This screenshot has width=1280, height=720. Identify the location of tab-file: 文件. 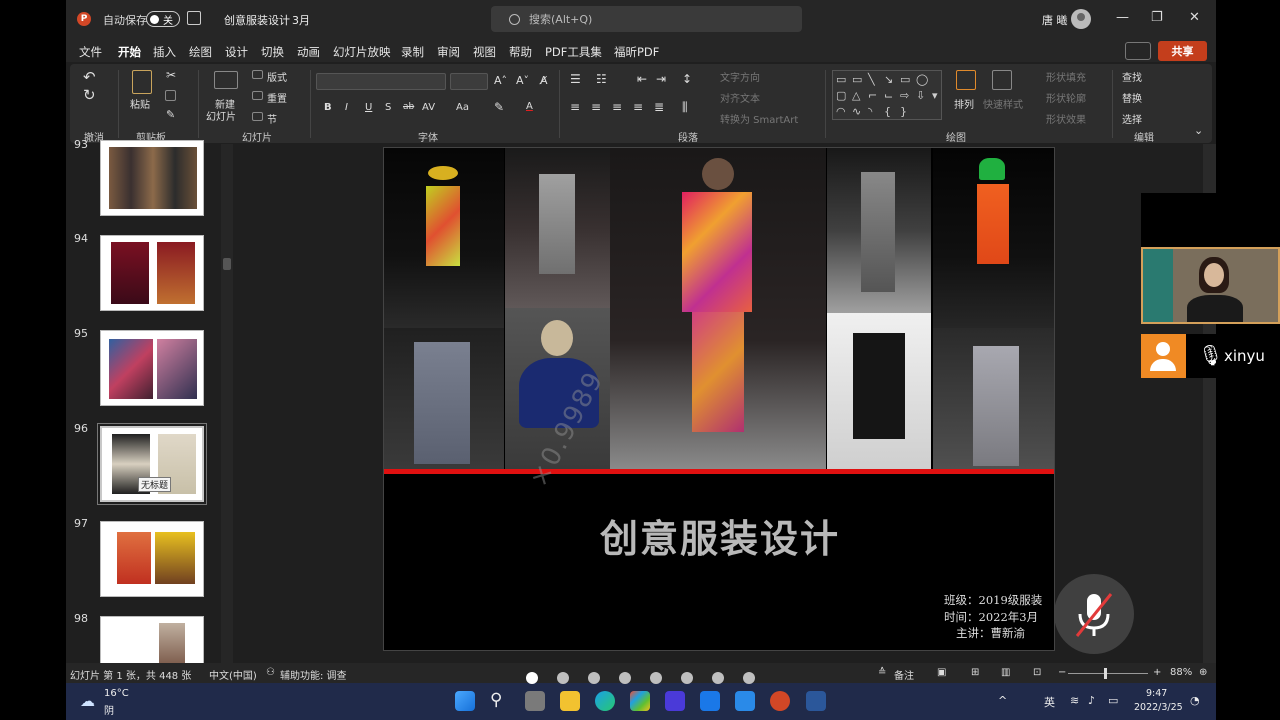
(90, 52).